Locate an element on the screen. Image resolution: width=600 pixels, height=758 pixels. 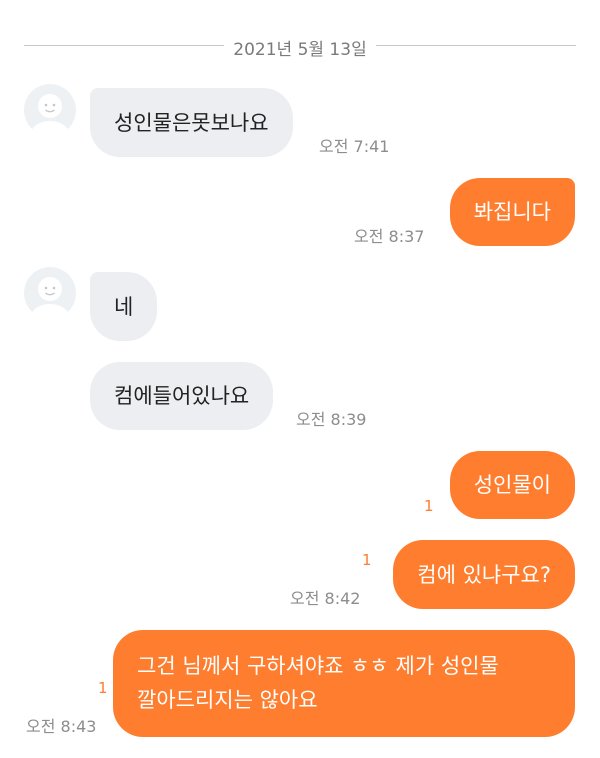
message-bubble: 네 is located at coordinates (124, 306).